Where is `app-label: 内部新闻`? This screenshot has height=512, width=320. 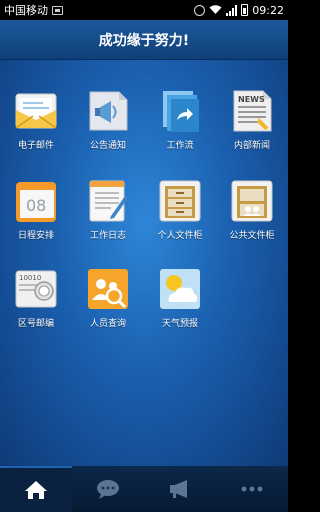
app-label: 内部新闻 is located at coordinates (251, 146).